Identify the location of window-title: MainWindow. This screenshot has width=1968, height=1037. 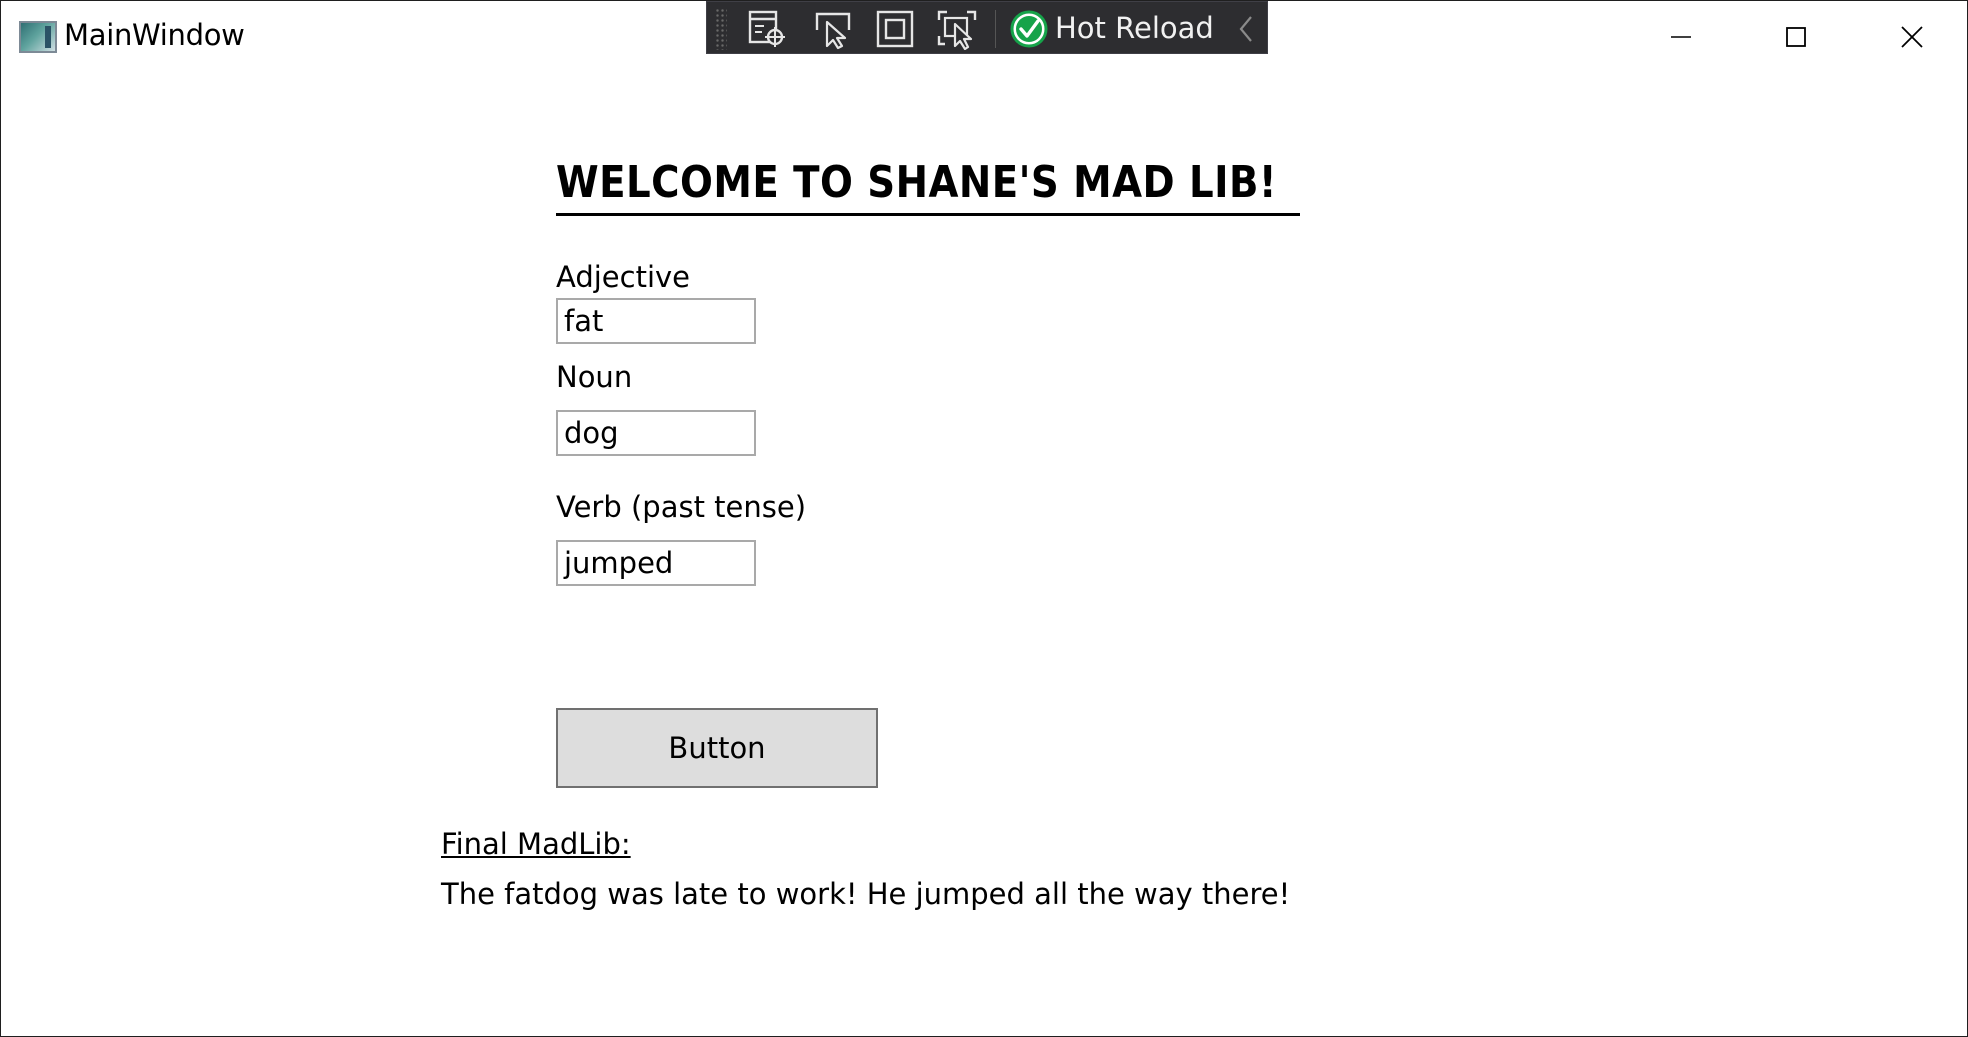
(154, 35).